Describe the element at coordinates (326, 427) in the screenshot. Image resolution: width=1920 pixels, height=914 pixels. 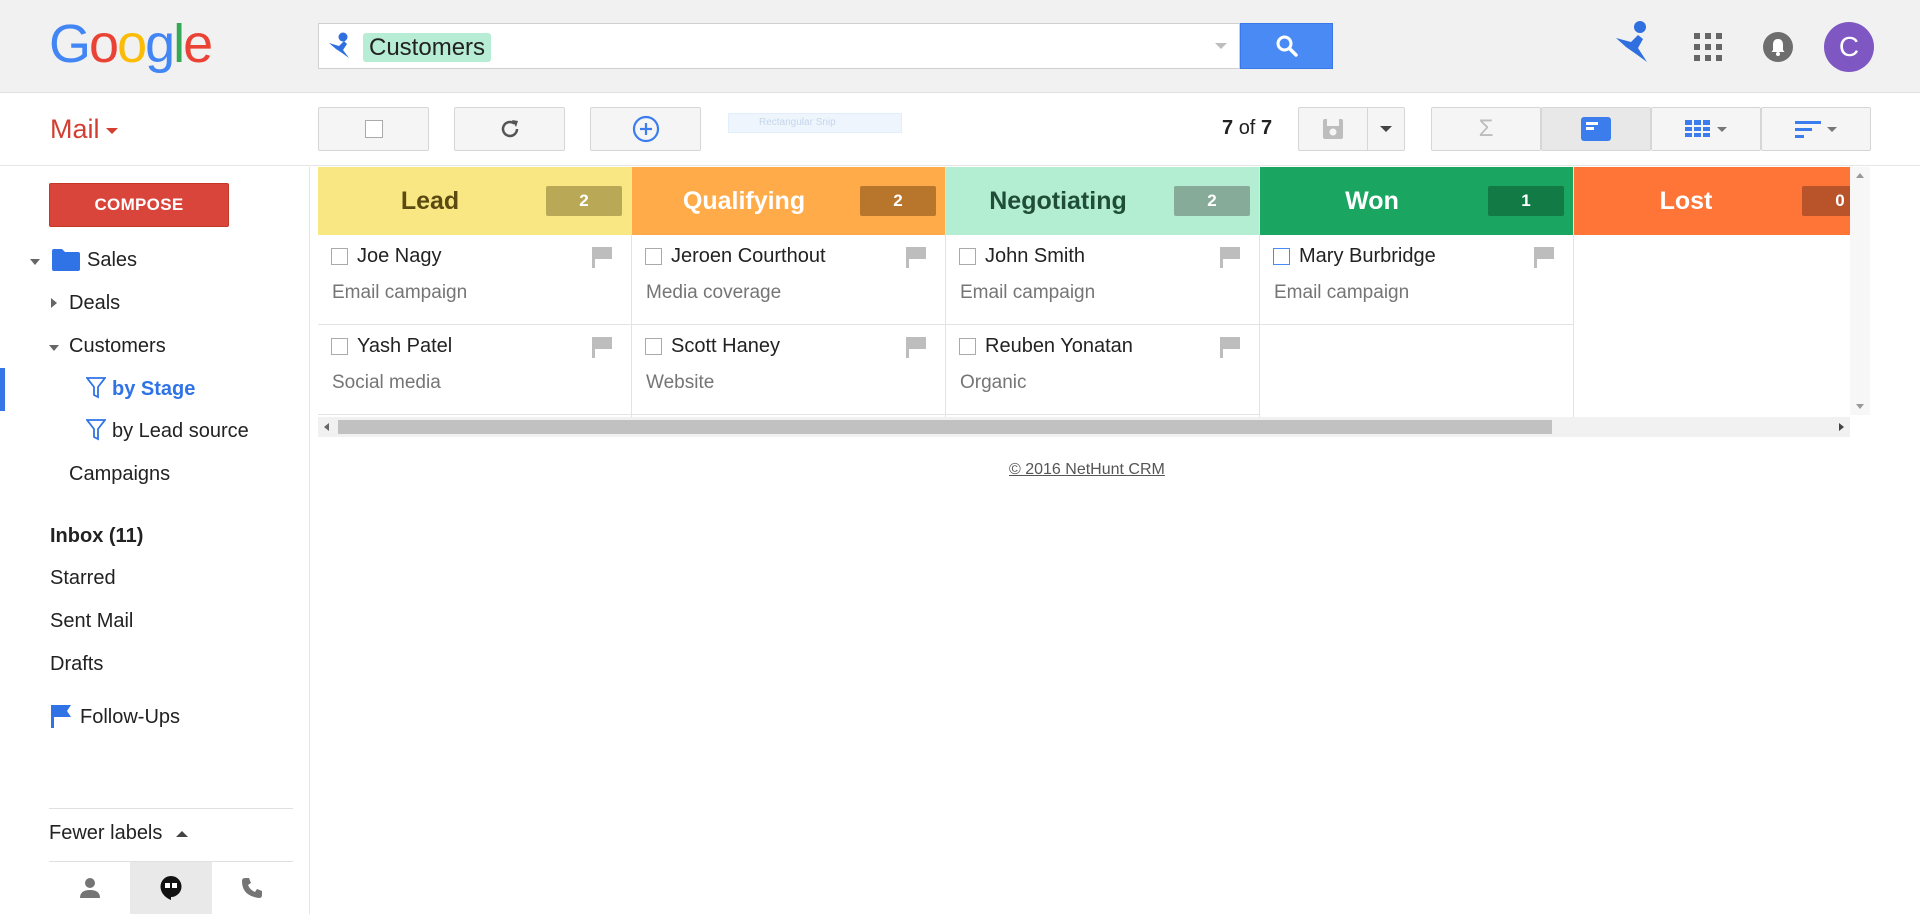
I see `scroll-left-icon` at that location.